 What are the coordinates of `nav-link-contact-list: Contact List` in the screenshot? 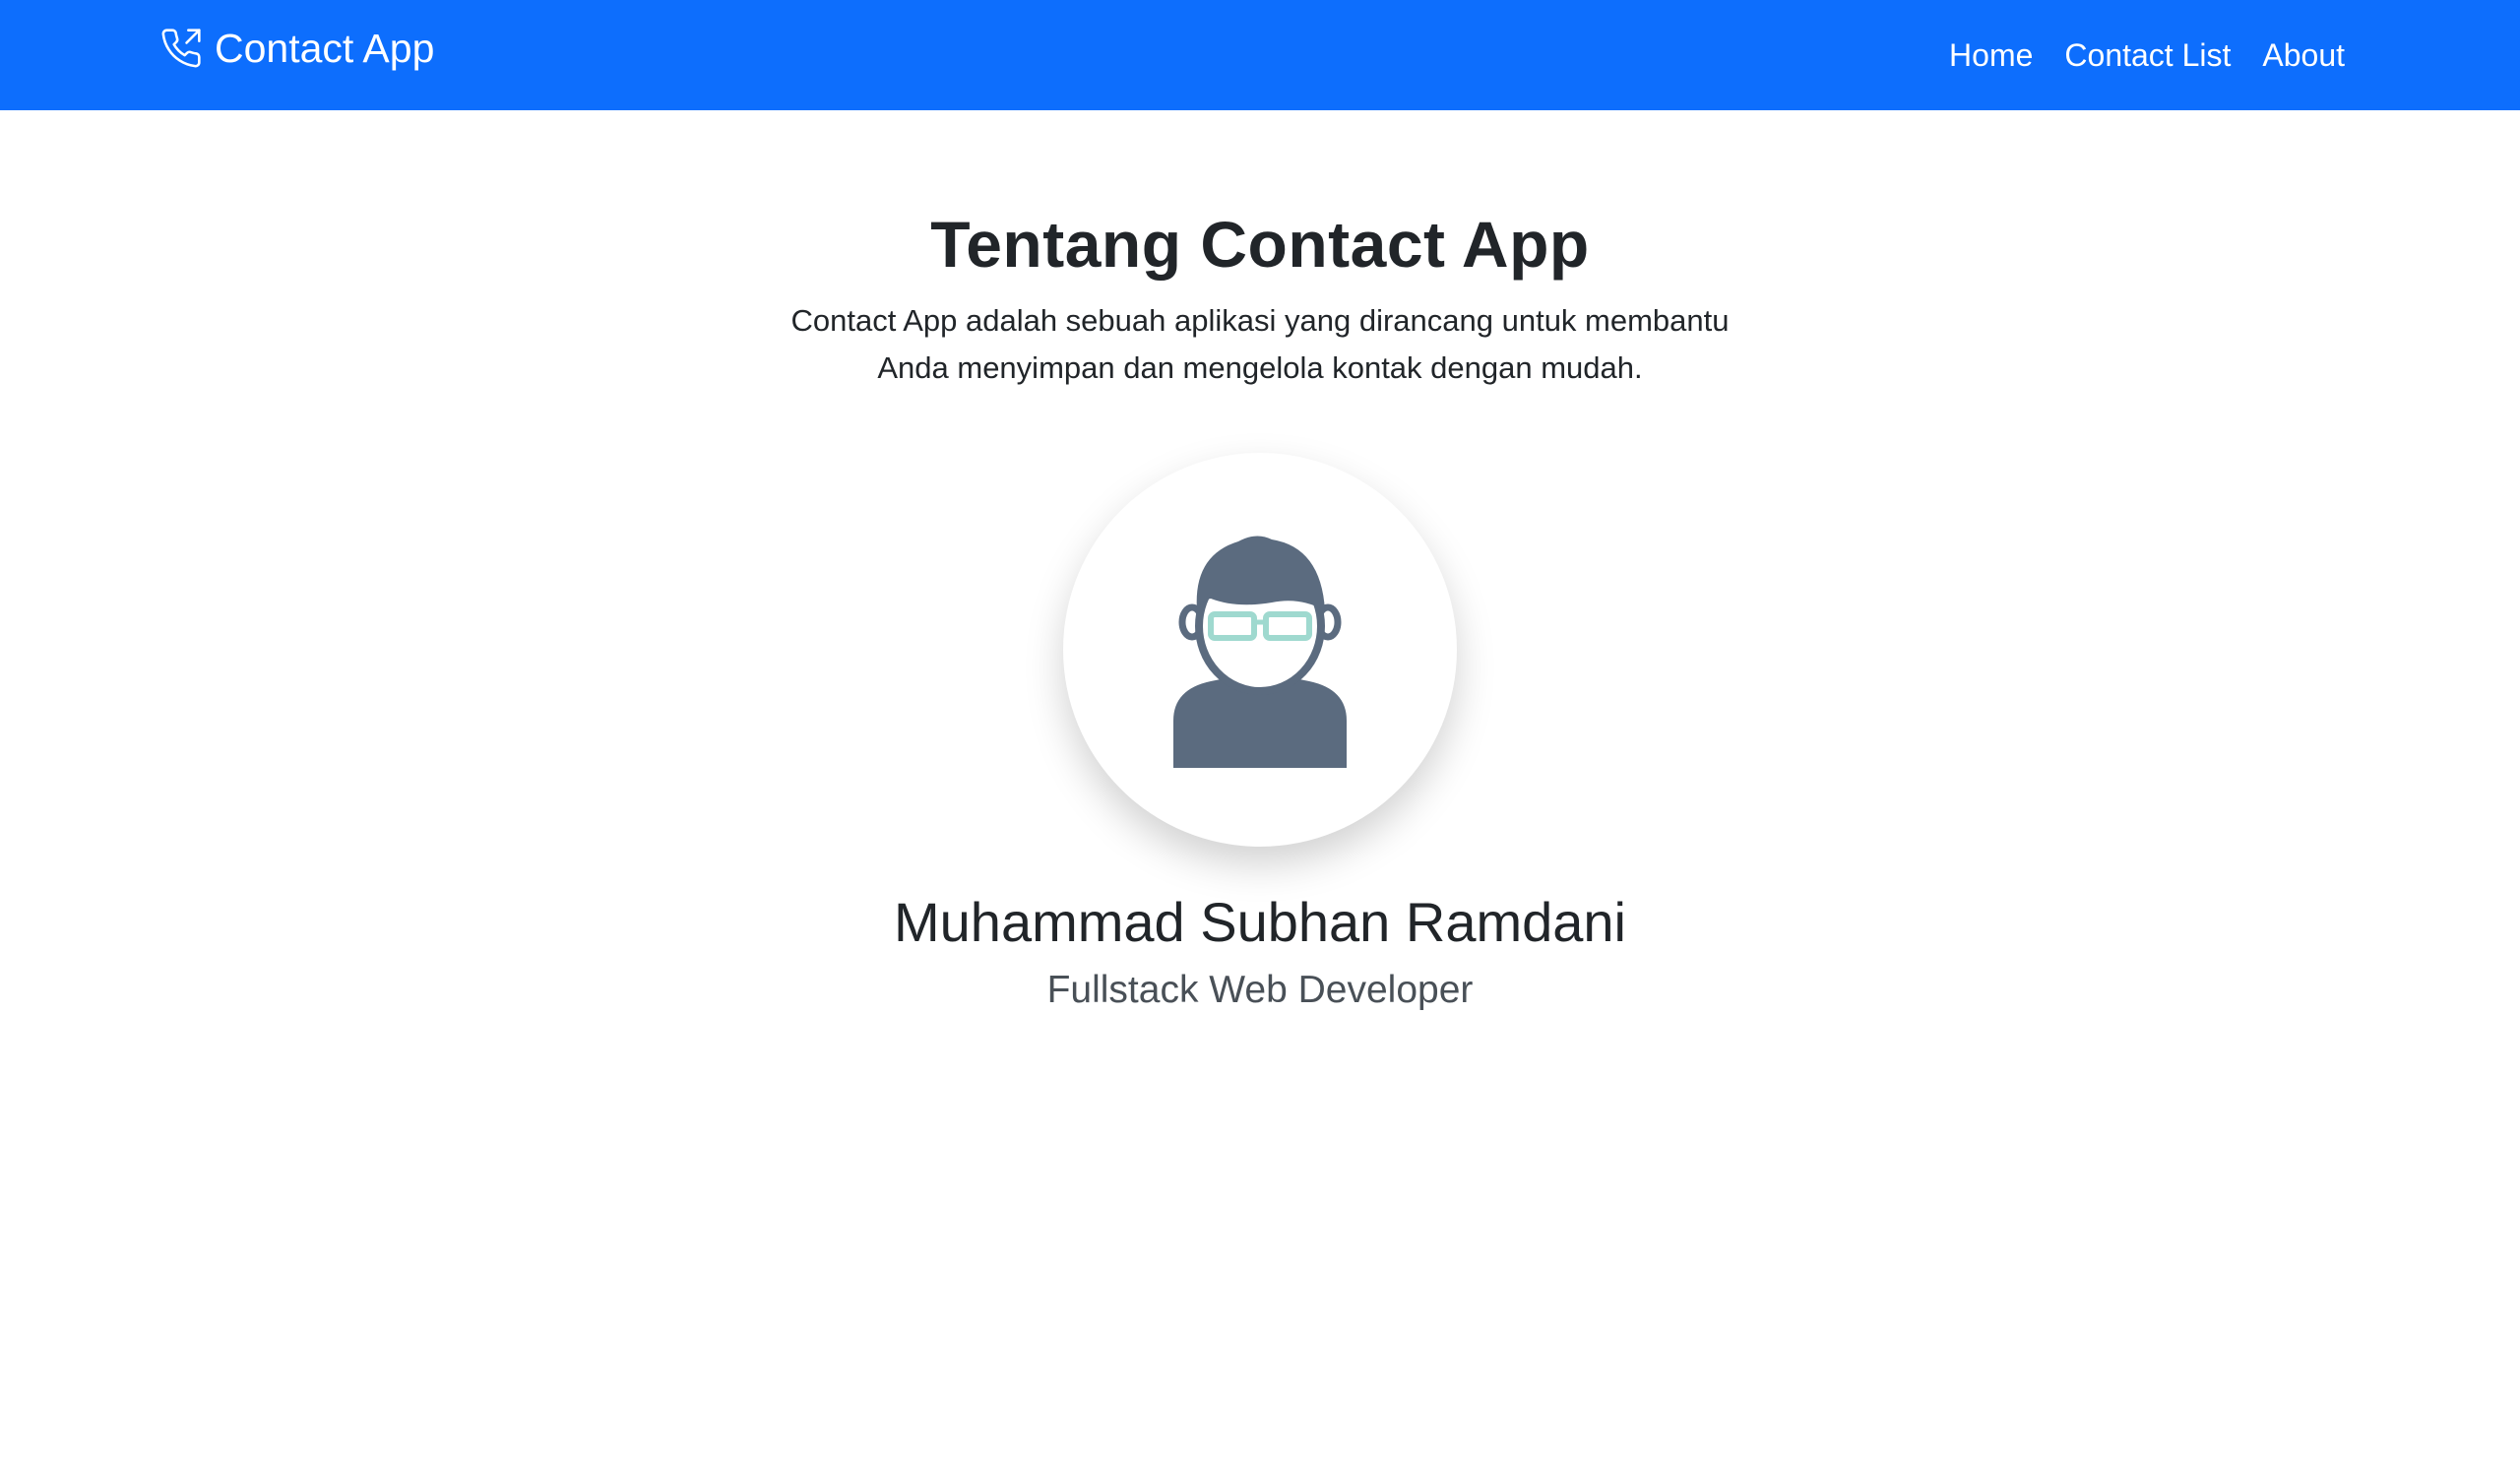 It's located at (2147, 55).